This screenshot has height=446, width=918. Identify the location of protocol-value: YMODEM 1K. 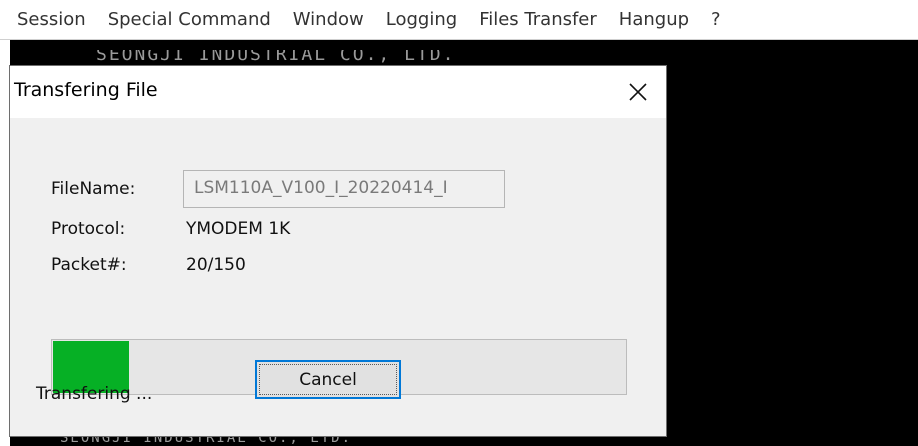
(238, 229).